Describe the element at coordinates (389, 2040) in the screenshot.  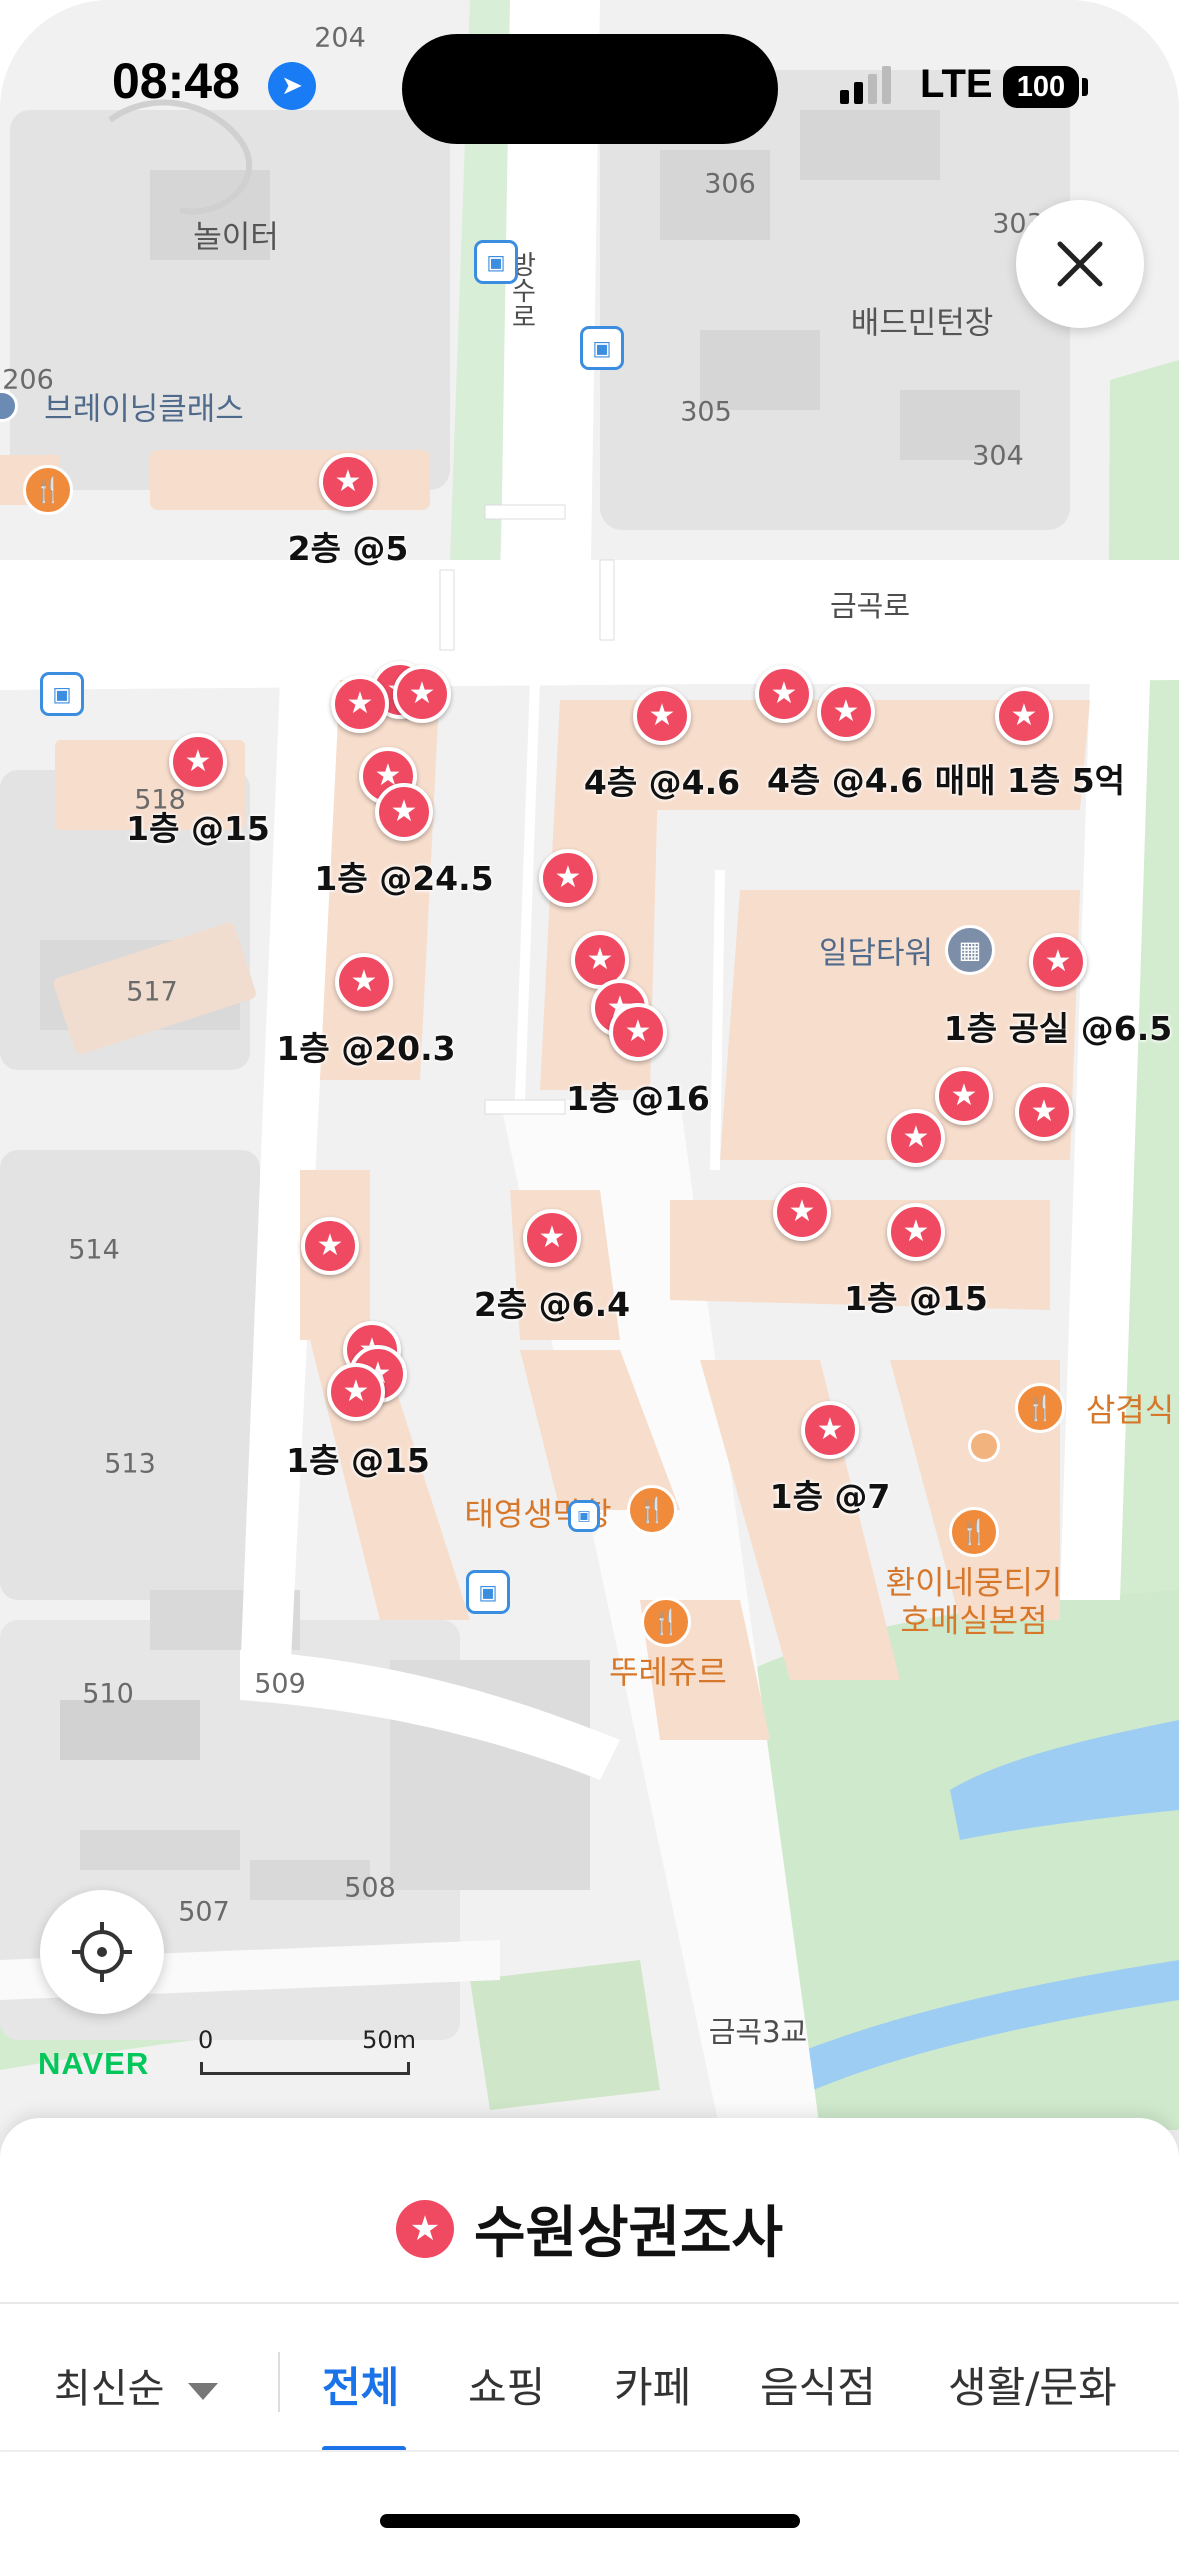
I see `scale-distance: 50m` at that location.